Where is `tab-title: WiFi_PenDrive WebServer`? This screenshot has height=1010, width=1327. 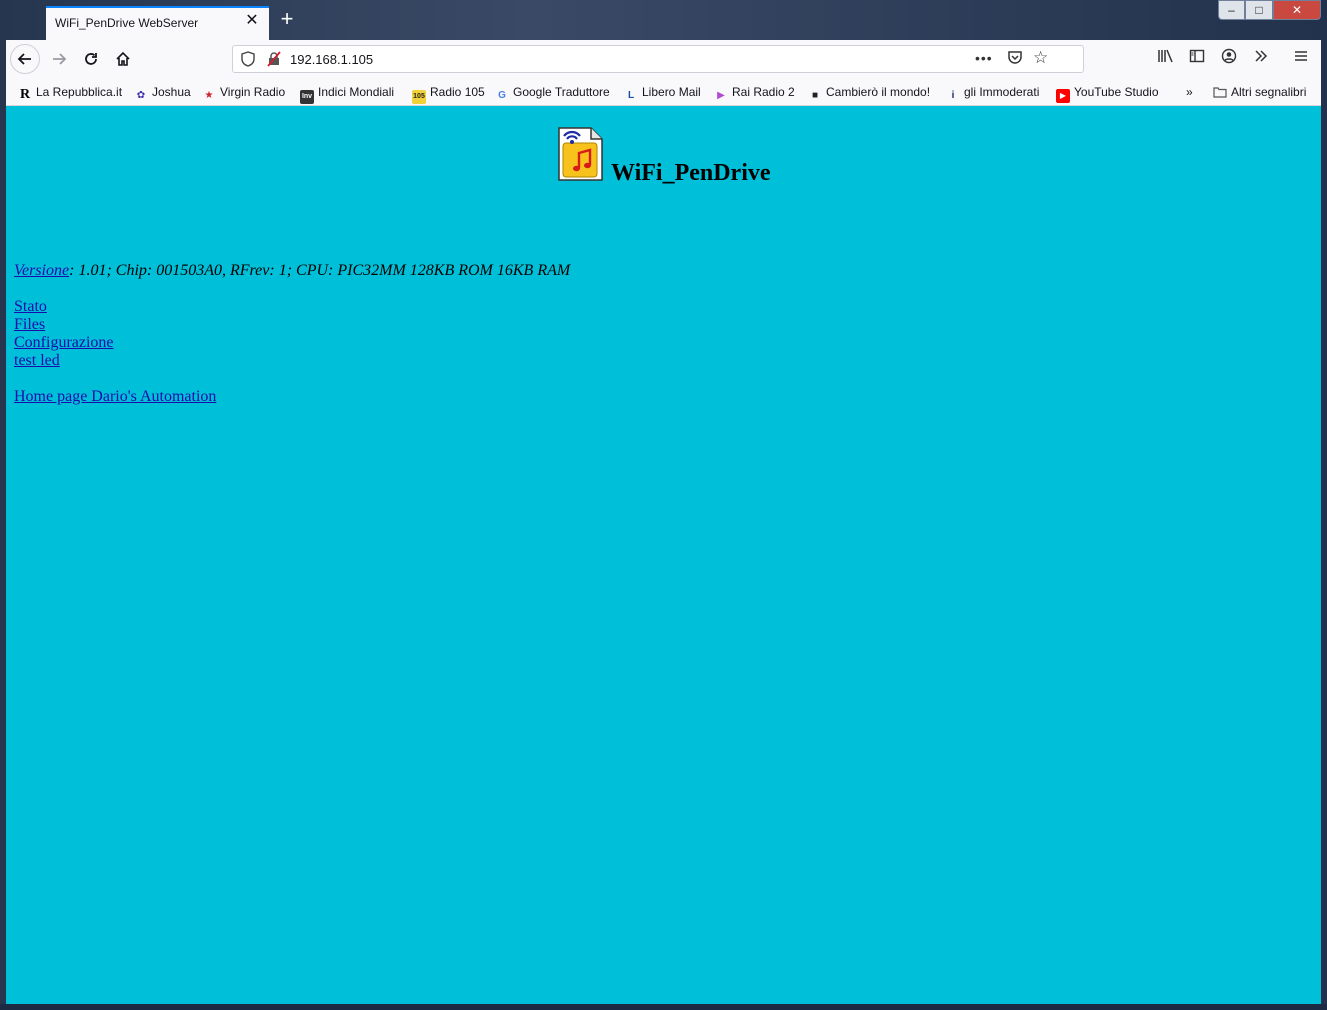
tab-title: WiFi_PenDrive WebServer is located at coordinates (127, 23).